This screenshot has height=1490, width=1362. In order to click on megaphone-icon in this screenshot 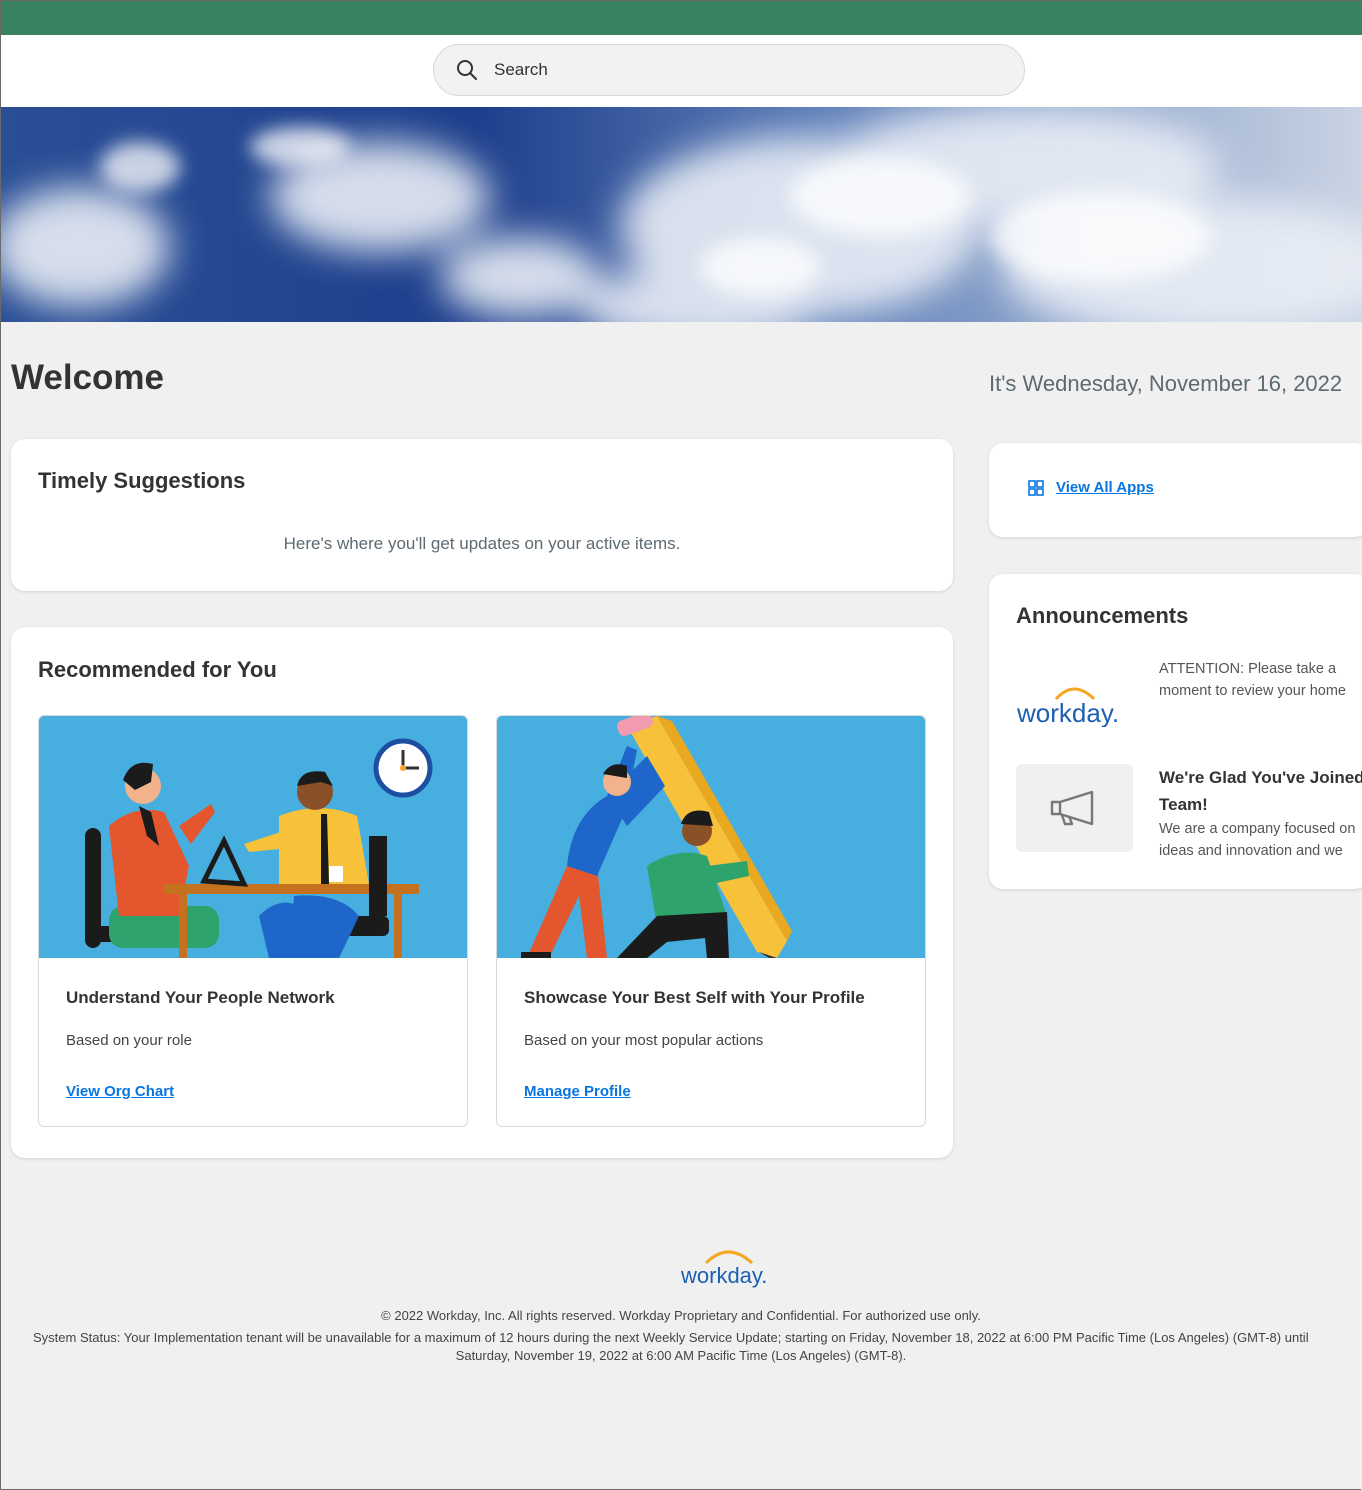, I will do `click(1072, 808)`.